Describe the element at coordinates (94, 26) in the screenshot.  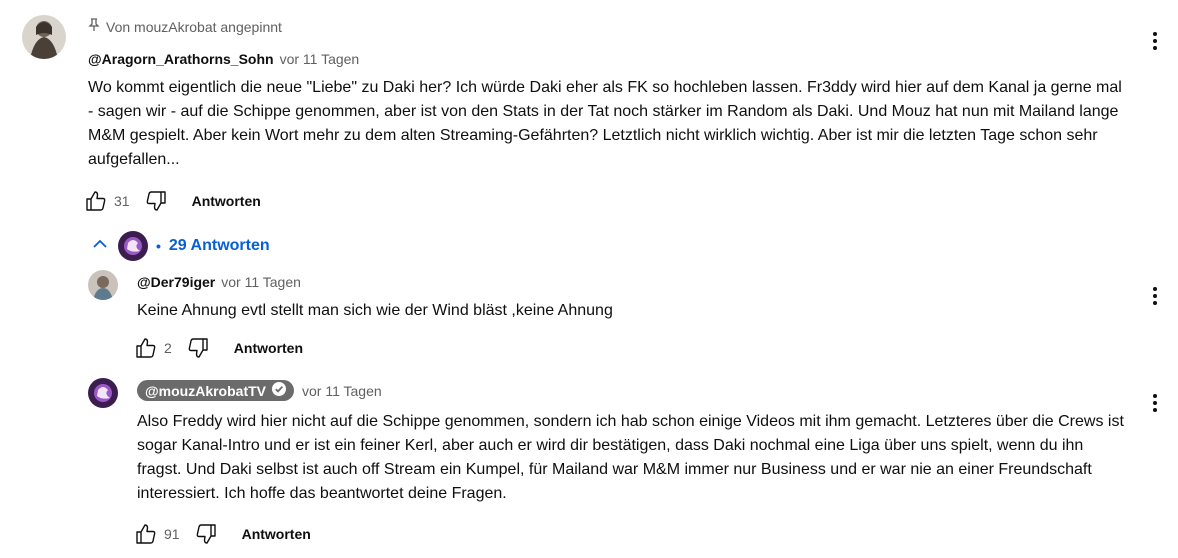
I see `pin-icon` at that location.